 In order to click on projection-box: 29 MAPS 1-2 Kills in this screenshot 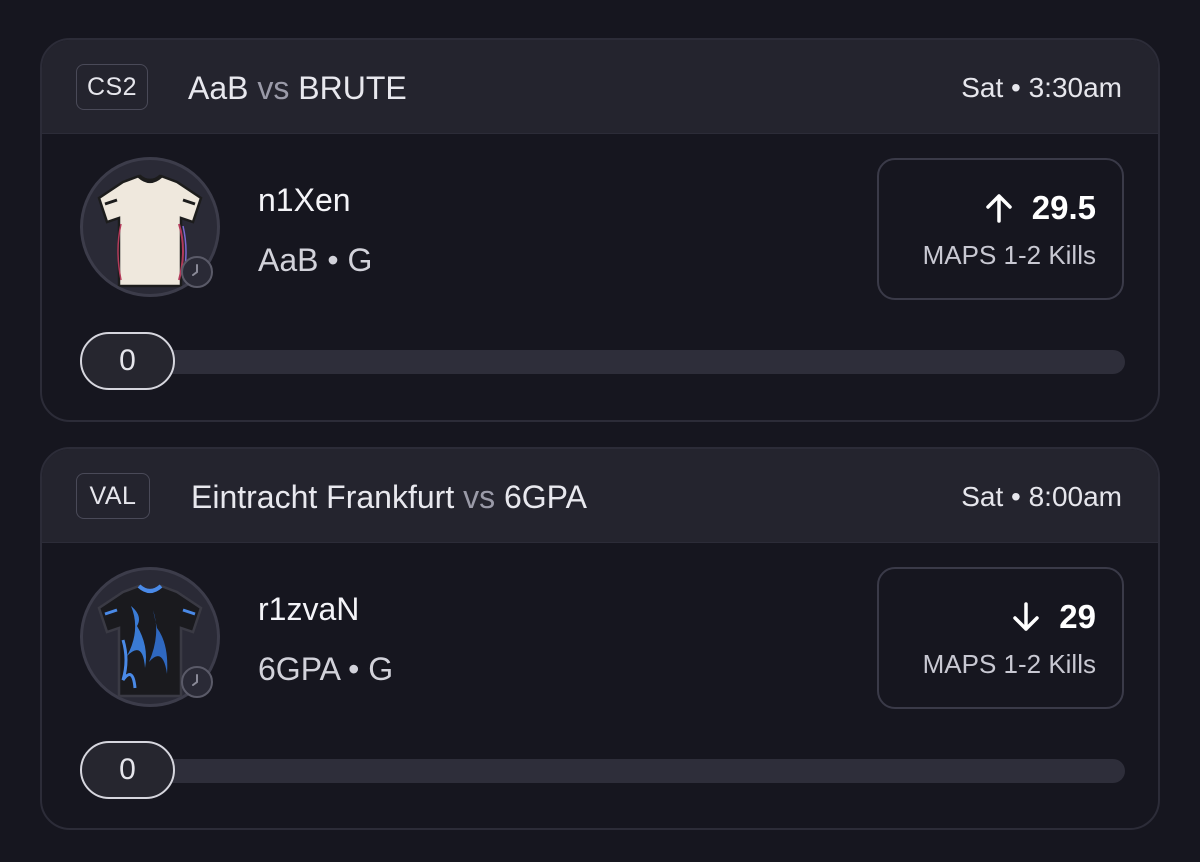, I will do `click(1000, 638)`.